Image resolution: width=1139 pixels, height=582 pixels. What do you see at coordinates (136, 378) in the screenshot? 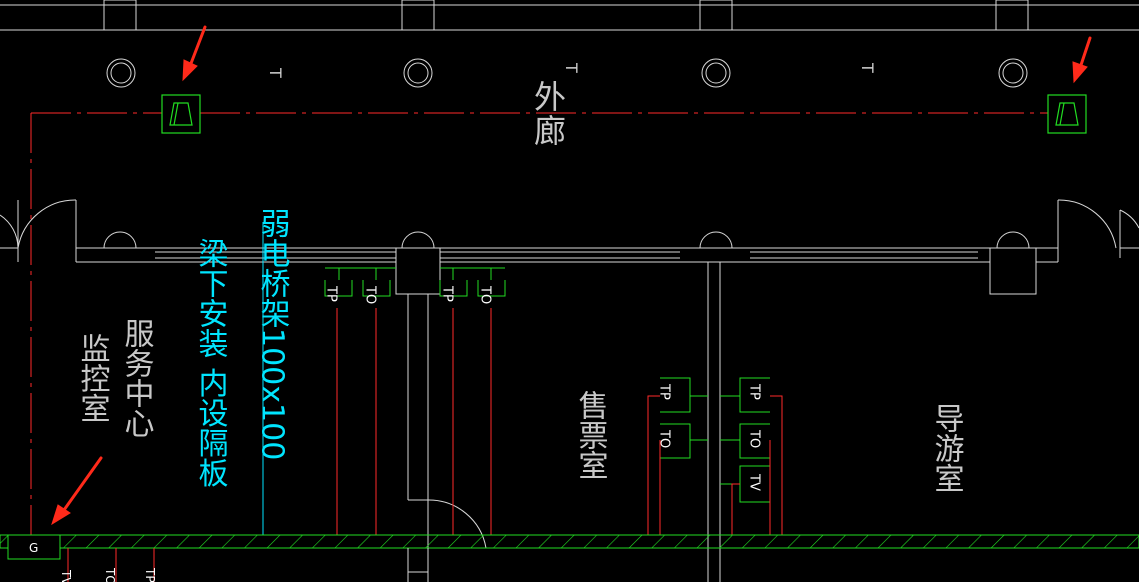
I see `room-label-service-center: 服务中心` at bounding box center [136, 378].